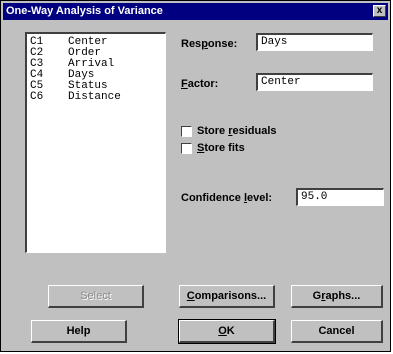 The height and width of the screenshot is (354, 393). I want to click on response-field: Days, so click(314, 42).